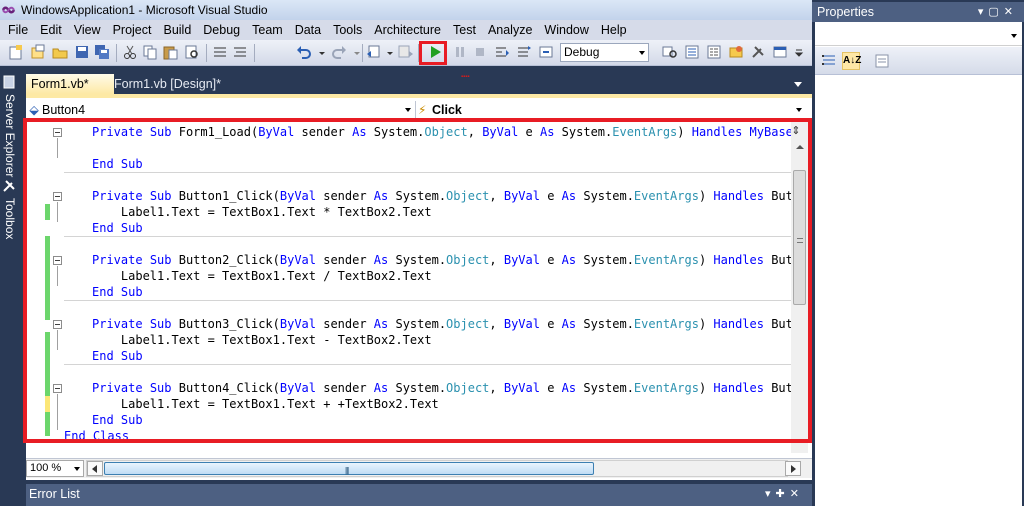 The image size is (1024, 506). I want to click on horizontal-scroll-thumb: |||, so click(349, 468).